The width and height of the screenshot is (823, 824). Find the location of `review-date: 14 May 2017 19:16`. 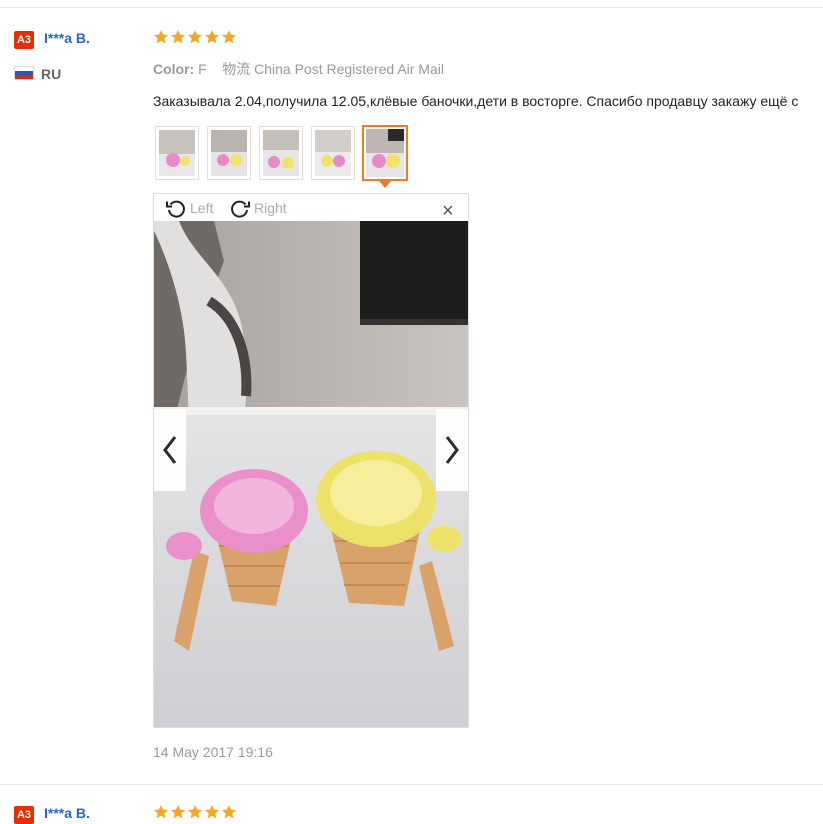

review-date: 14 May 2017 19:16 is located at coordinates (213, 752).